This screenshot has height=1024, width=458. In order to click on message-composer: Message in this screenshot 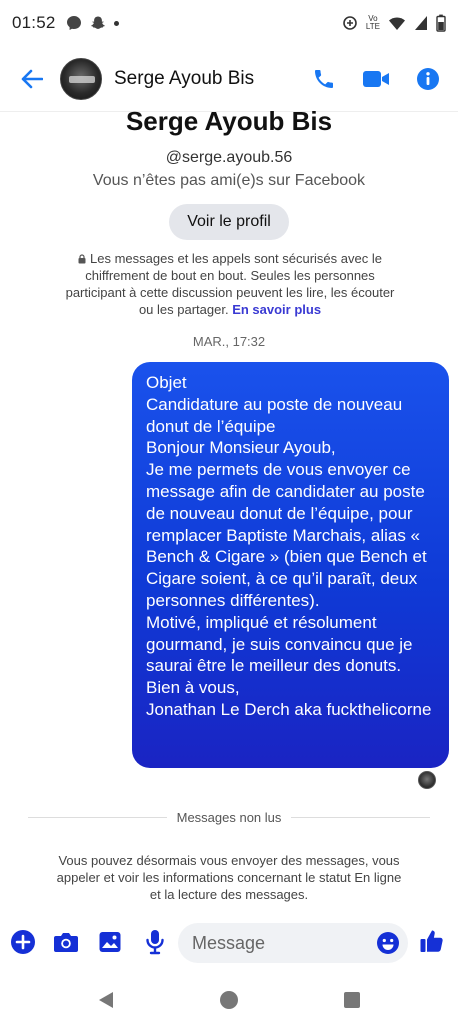, I will do `click(229, 943)`.